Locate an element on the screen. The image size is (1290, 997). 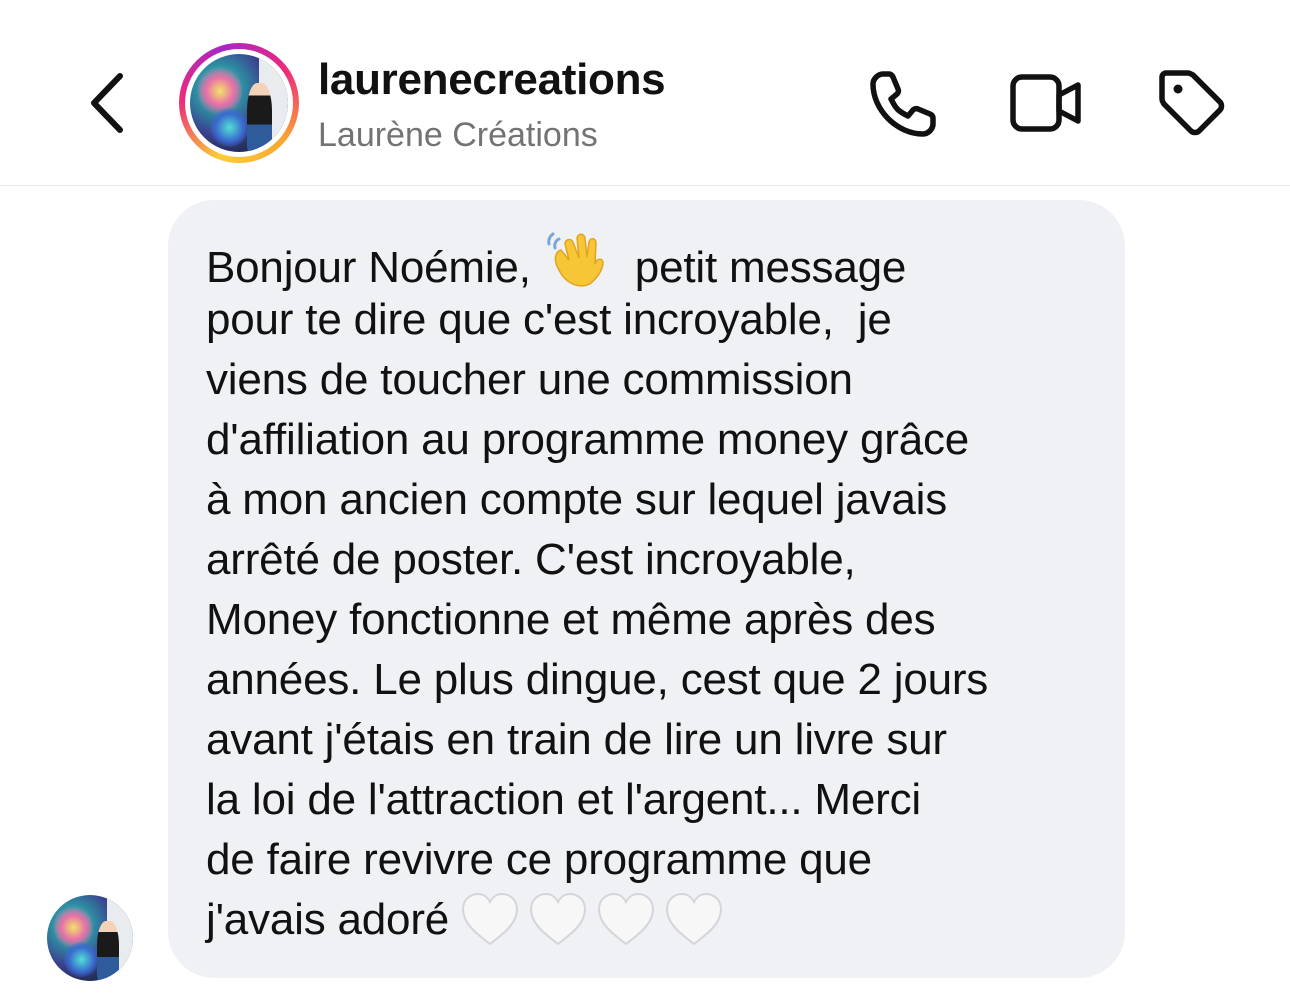
video-call-button is located at coordinates (1046, 103).